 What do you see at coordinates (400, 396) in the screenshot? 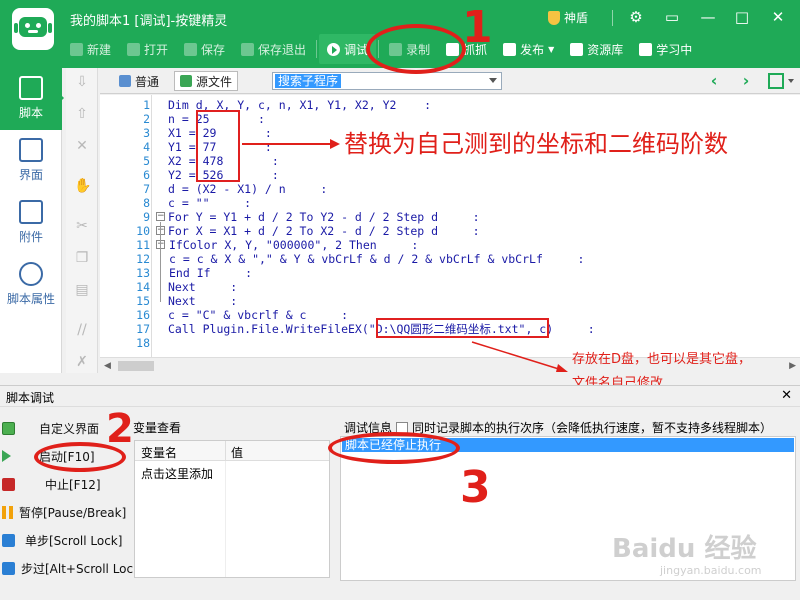
I see `debug-panel-header: 脚本调试 ✕` at bounding box center [400, 396].